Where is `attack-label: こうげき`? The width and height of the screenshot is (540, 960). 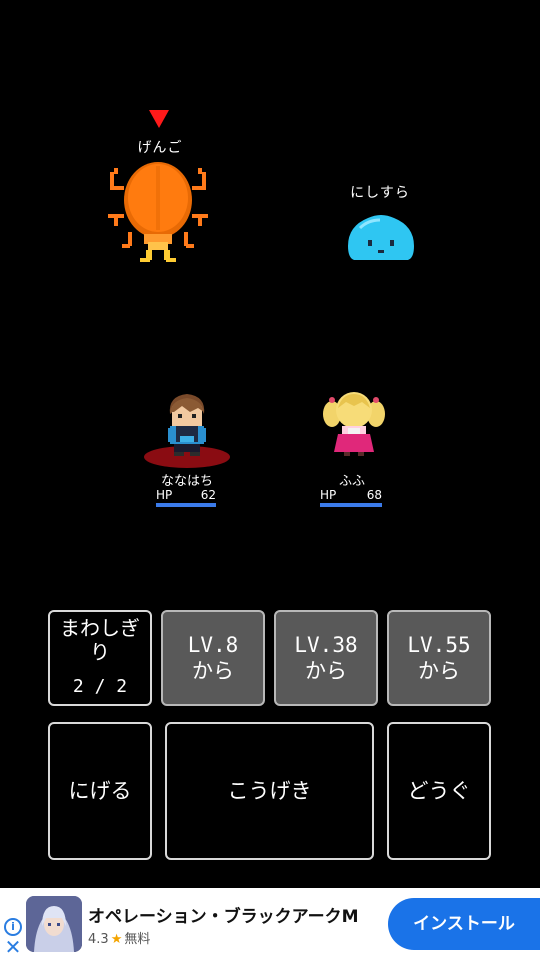
attack-label: こうげき is located at coordinates (269, 791).